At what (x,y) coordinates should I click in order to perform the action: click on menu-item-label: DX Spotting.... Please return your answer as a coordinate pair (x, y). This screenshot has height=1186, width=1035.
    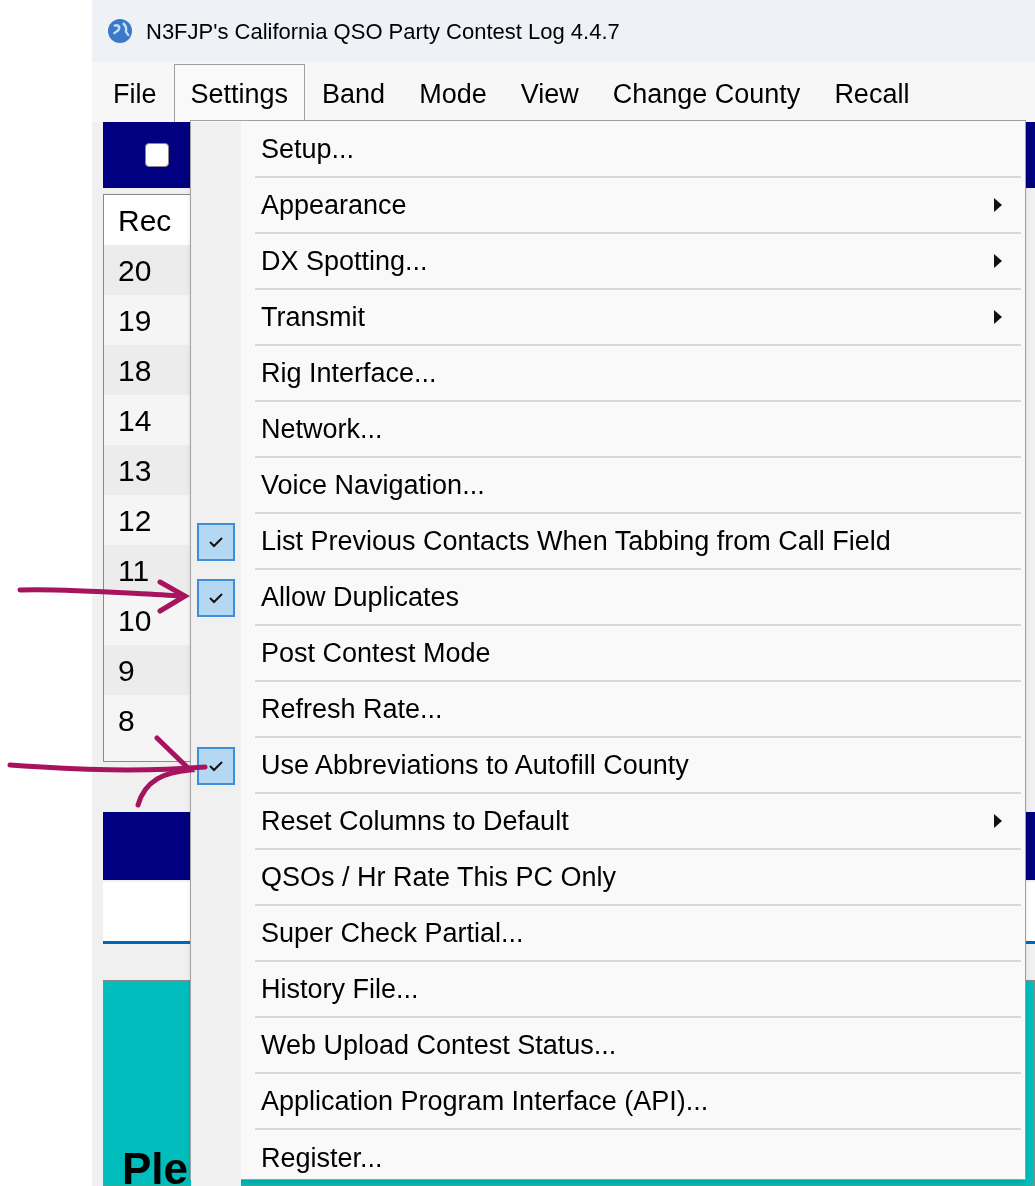
    Looking at the image, I should click on (344, 261).